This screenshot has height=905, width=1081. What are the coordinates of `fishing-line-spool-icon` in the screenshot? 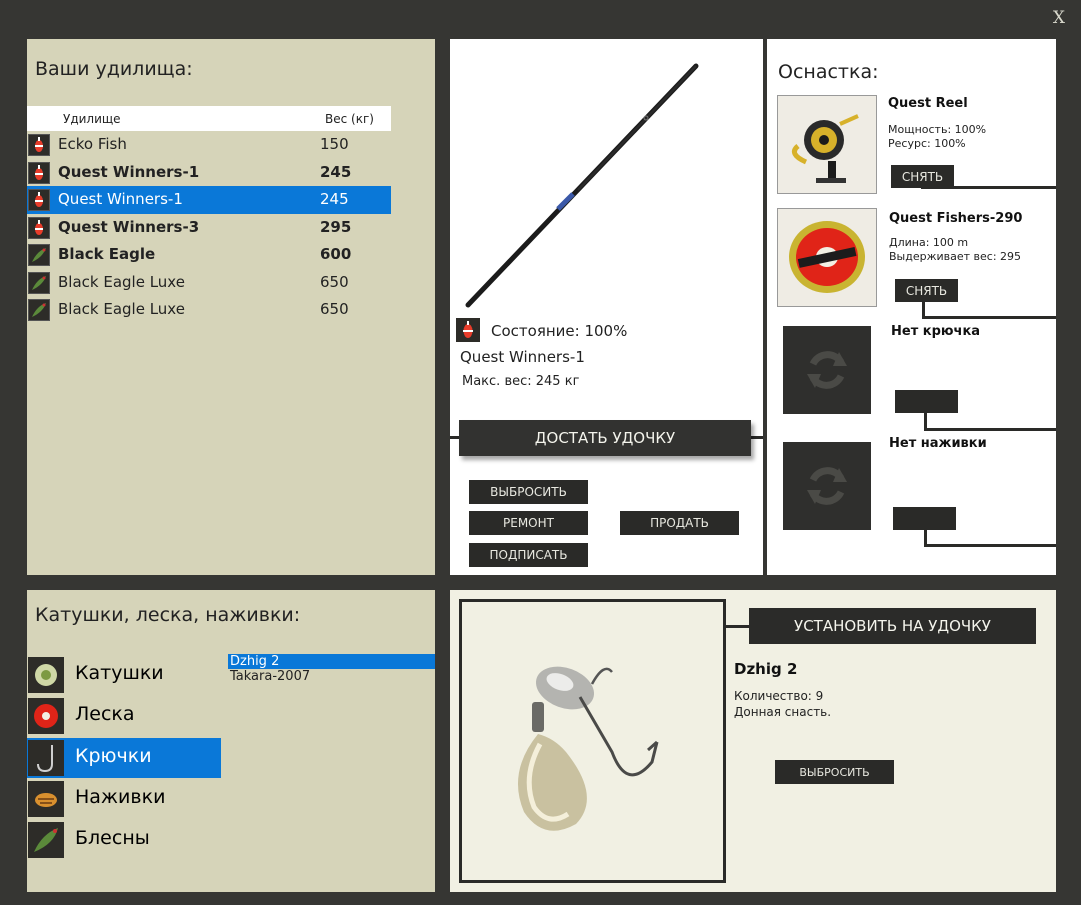 It's located at (827, 257).